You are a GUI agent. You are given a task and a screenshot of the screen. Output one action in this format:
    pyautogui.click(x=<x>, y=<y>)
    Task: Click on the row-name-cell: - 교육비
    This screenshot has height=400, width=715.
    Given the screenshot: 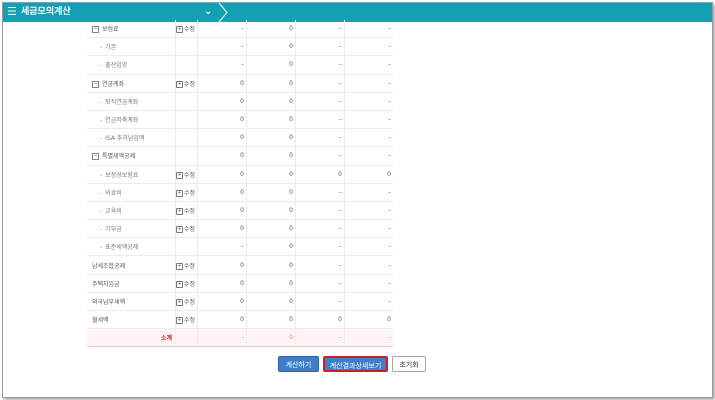 What is the action you would take?
    pyautogui.click(x=131, y=211)
    